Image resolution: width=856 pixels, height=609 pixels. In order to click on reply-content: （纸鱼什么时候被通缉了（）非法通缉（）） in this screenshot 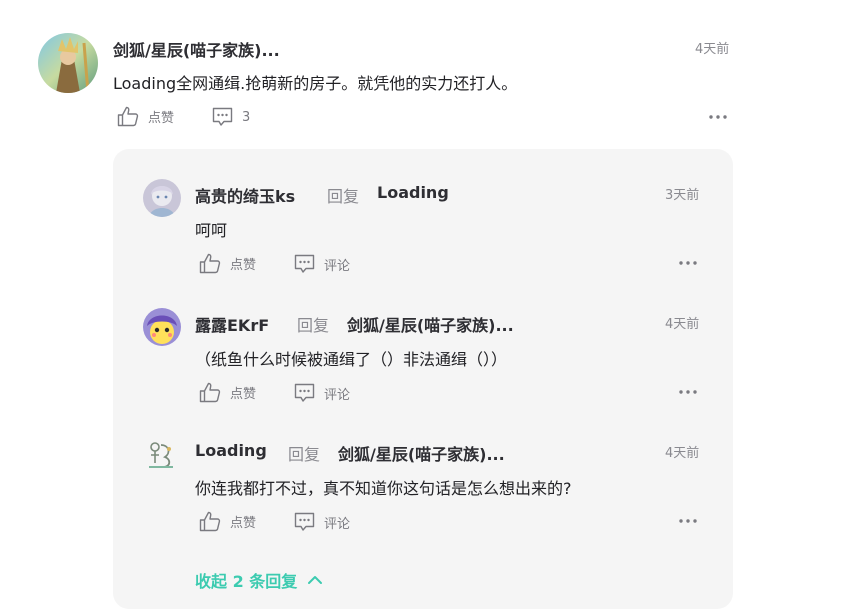, I will do `click(351, 359)`.